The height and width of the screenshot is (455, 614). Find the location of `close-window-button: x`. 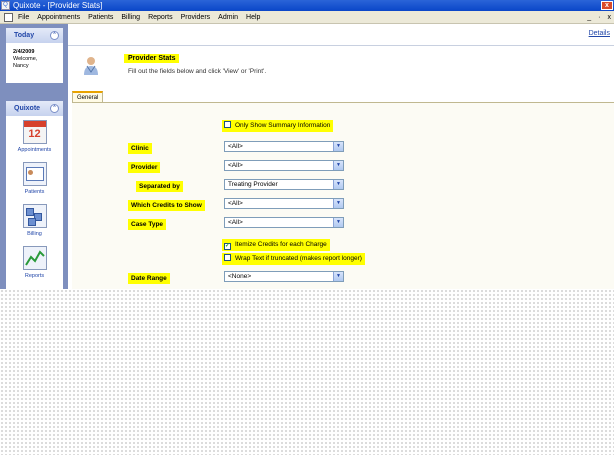

close-window-button: x is located at coordinates (607, 5).